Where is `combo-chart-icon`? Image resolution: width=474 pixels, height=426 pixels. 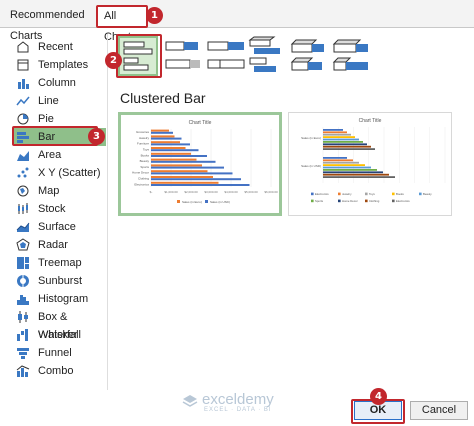 combo-chart-icon is located at coordinates (23, 371).